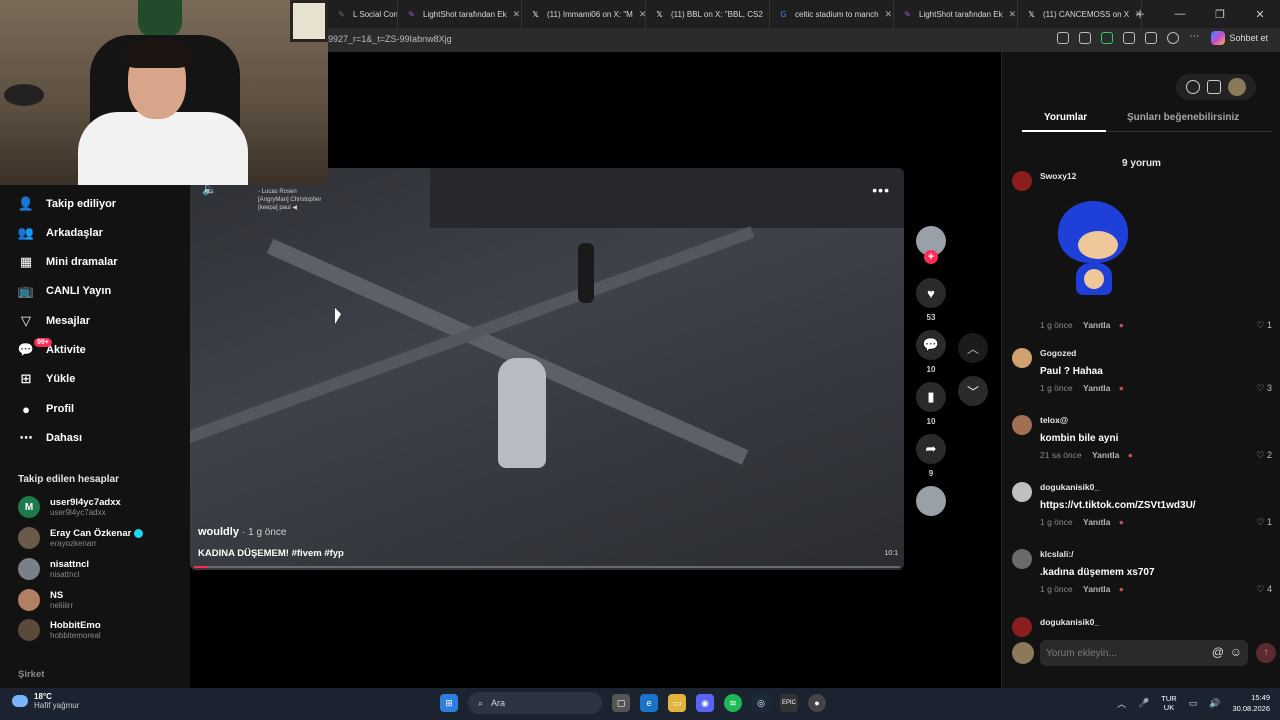 The height and width of the screenshot is (720, 1280). Describe the element at coordinates (46, 409) in the screenshot. I see `sidebar-item: ● Profil` at that location.